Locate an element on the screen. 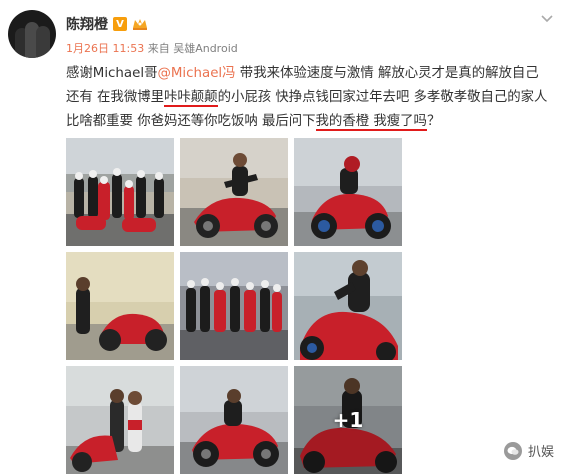 The image size is (568, 474). avatar-figure is located at coordinates (43, 42).